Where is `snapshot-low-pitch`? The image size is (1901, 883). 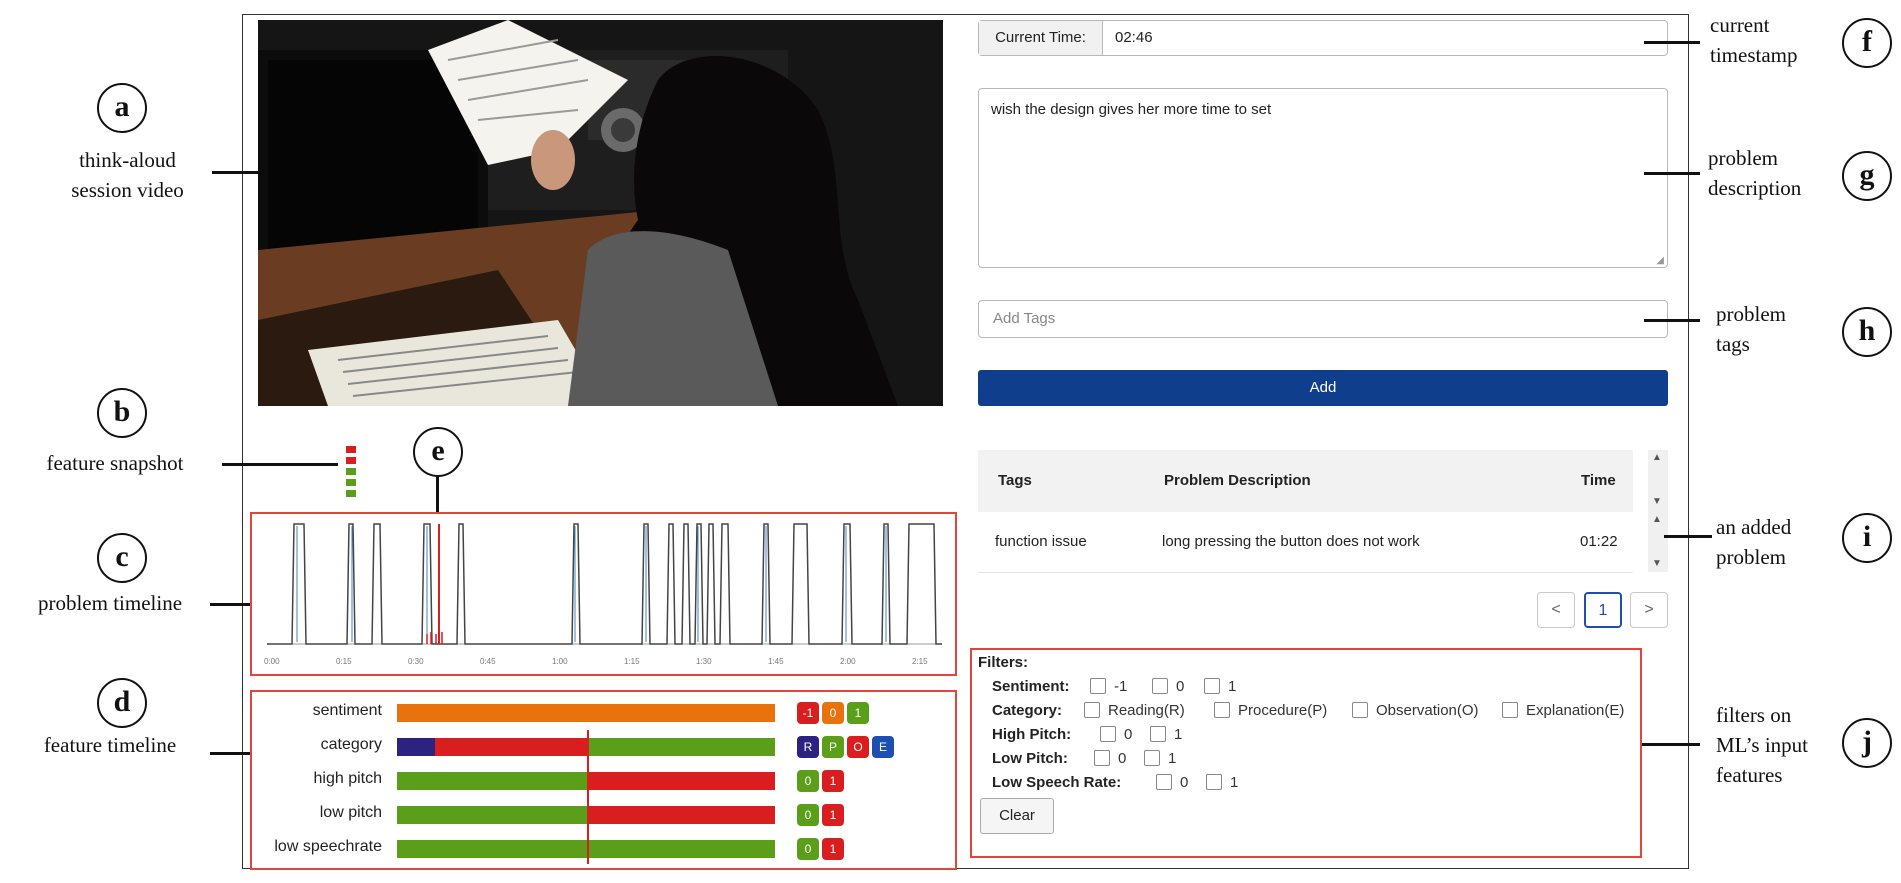 snapshot-low-pitch is located at coordinates (351, 482).